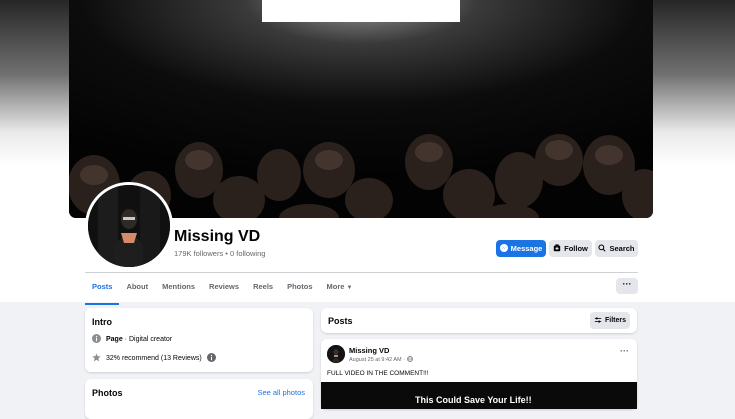 Image resolution: width=735 pixels, height=419 pixels. I want to click on intro-recommend: 32% recommend (13 Reviews), so click(154, 358).